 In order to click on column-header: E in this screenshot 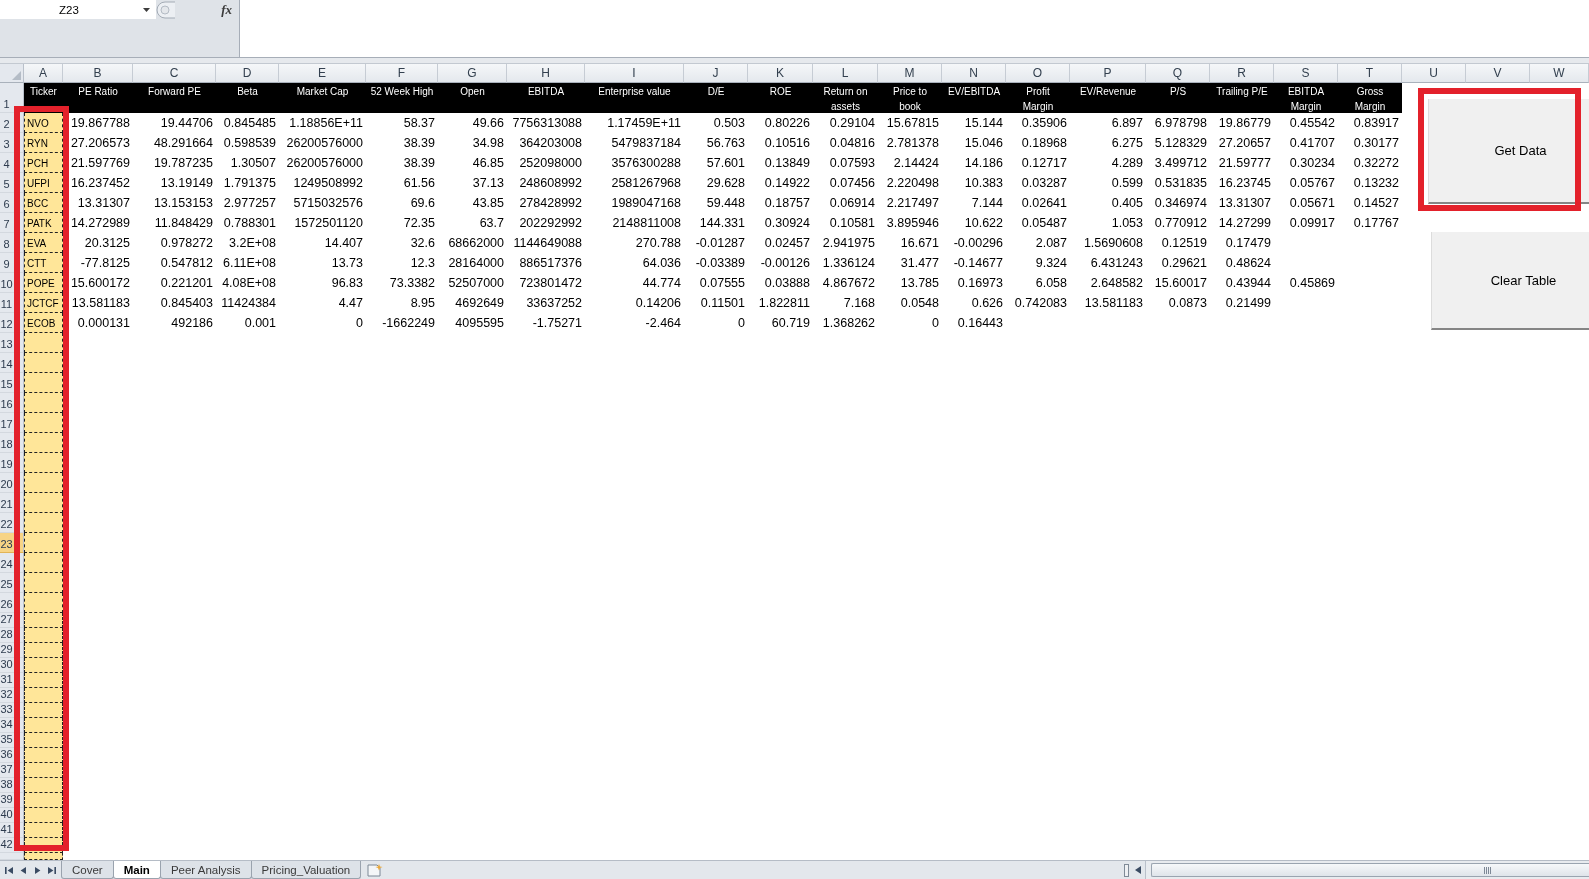, I will do `click(322, 73)`.